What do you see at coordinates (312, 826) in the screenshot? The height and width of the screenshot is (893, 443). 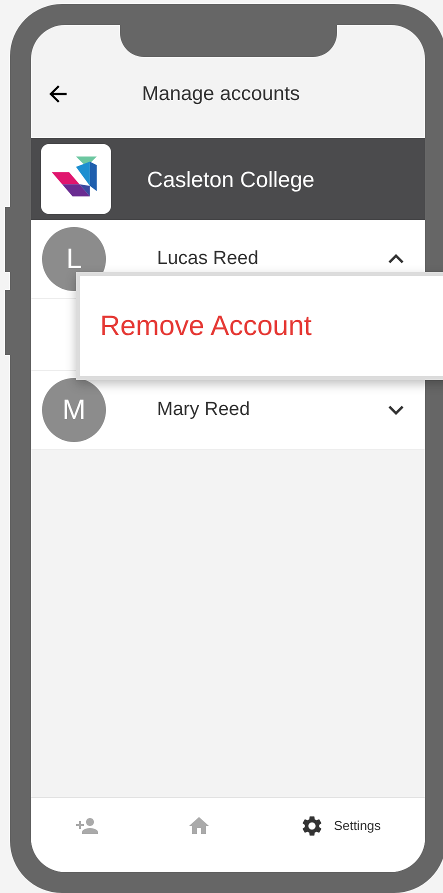 I see `gear-icon` at bounding box center [312, 826].